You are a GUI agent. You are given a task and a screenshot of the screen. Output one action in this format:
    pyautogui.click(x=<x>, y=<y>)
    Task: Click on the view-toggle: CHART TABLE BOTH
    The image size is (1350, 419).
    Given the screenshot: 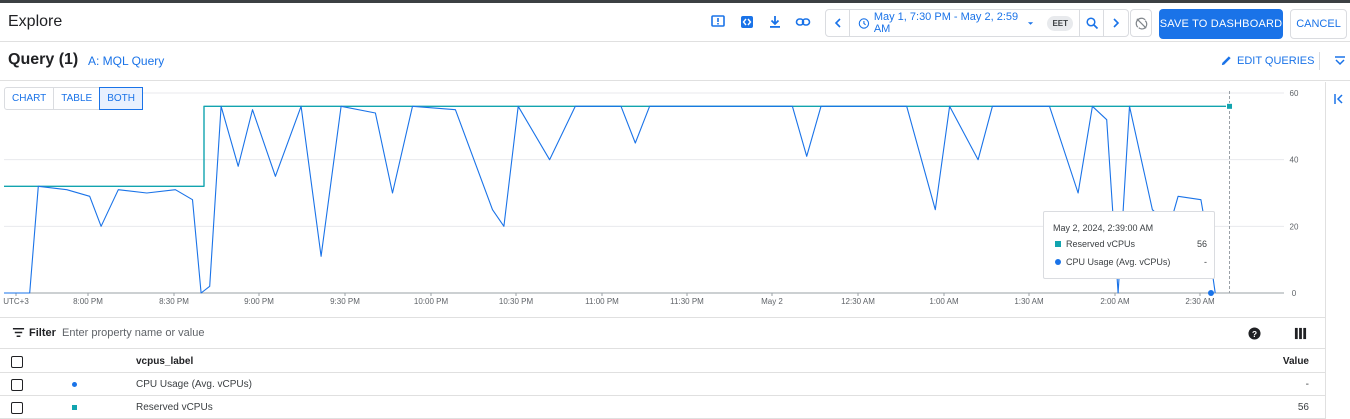 What is the action you would take?
    pyautogui.click(x=73, y=98)
    